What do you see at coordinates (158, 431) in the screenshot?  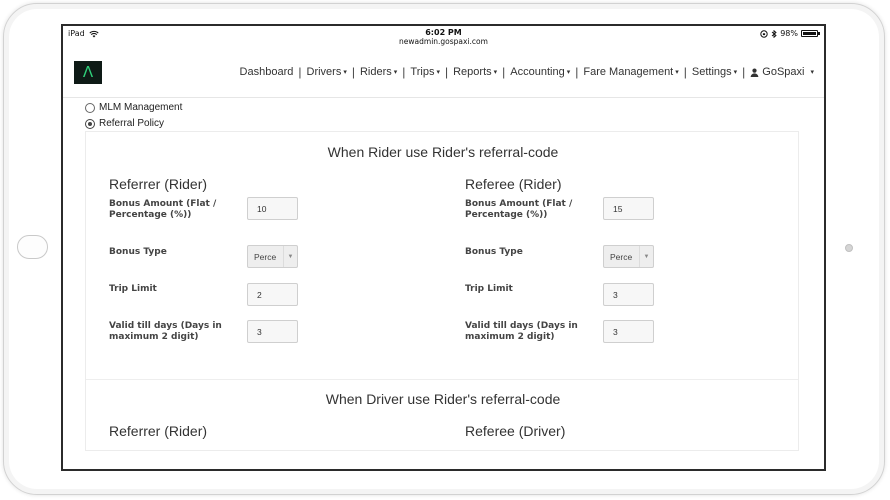 I see `referrer-heading-2: Referrer (Rider)` at bounding box center [158, 431].